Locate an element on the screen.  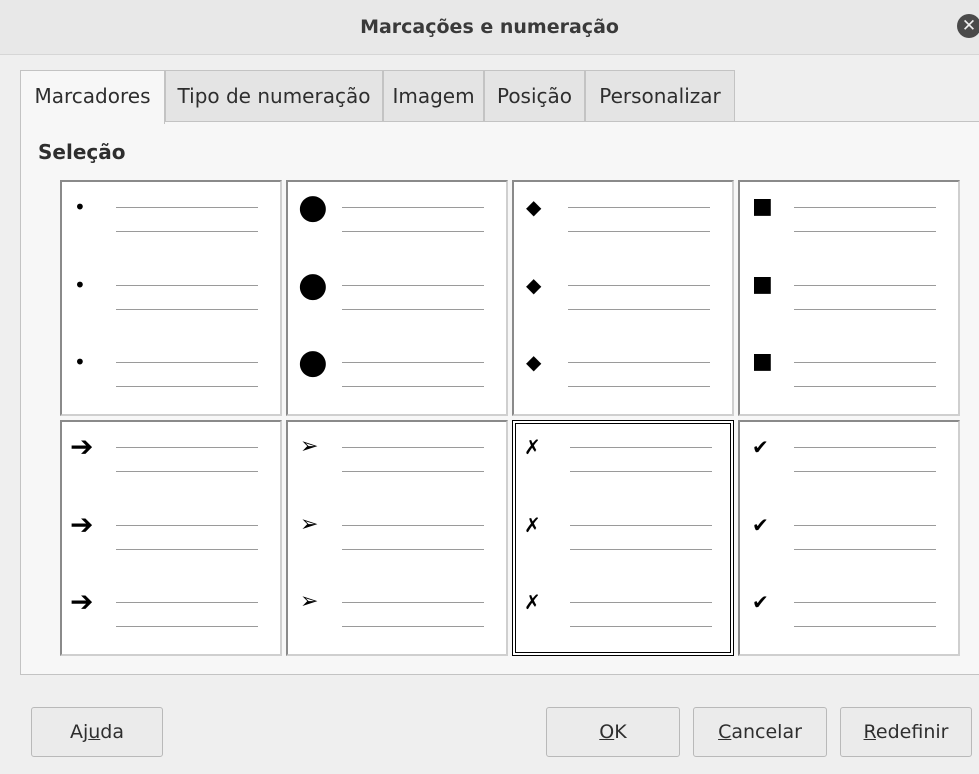
cancel-button: Cancelar is located at coordinates (760, 732).